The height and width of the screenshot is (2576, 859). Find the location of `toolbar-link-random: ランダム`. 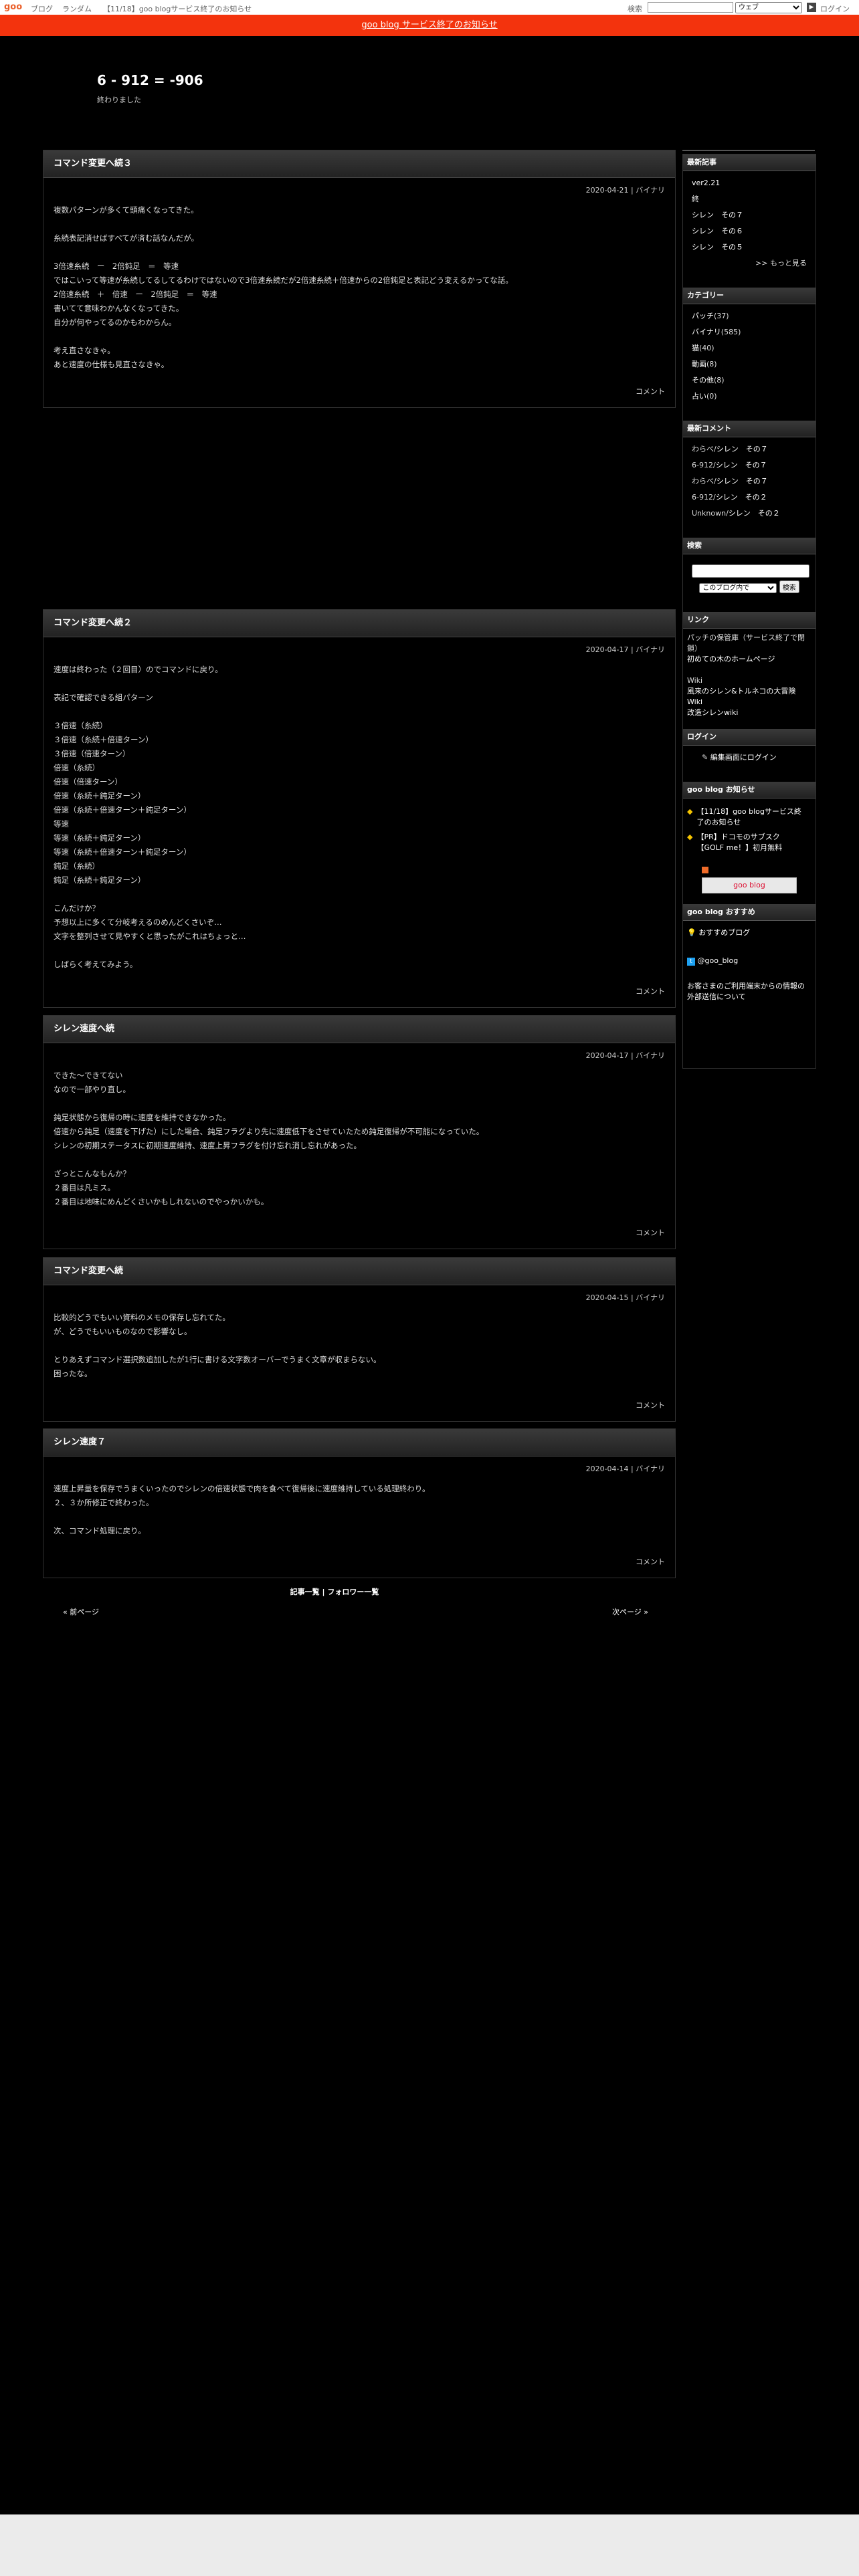

toolbar-link-random: ランダム is located at coordinates (77, 8).